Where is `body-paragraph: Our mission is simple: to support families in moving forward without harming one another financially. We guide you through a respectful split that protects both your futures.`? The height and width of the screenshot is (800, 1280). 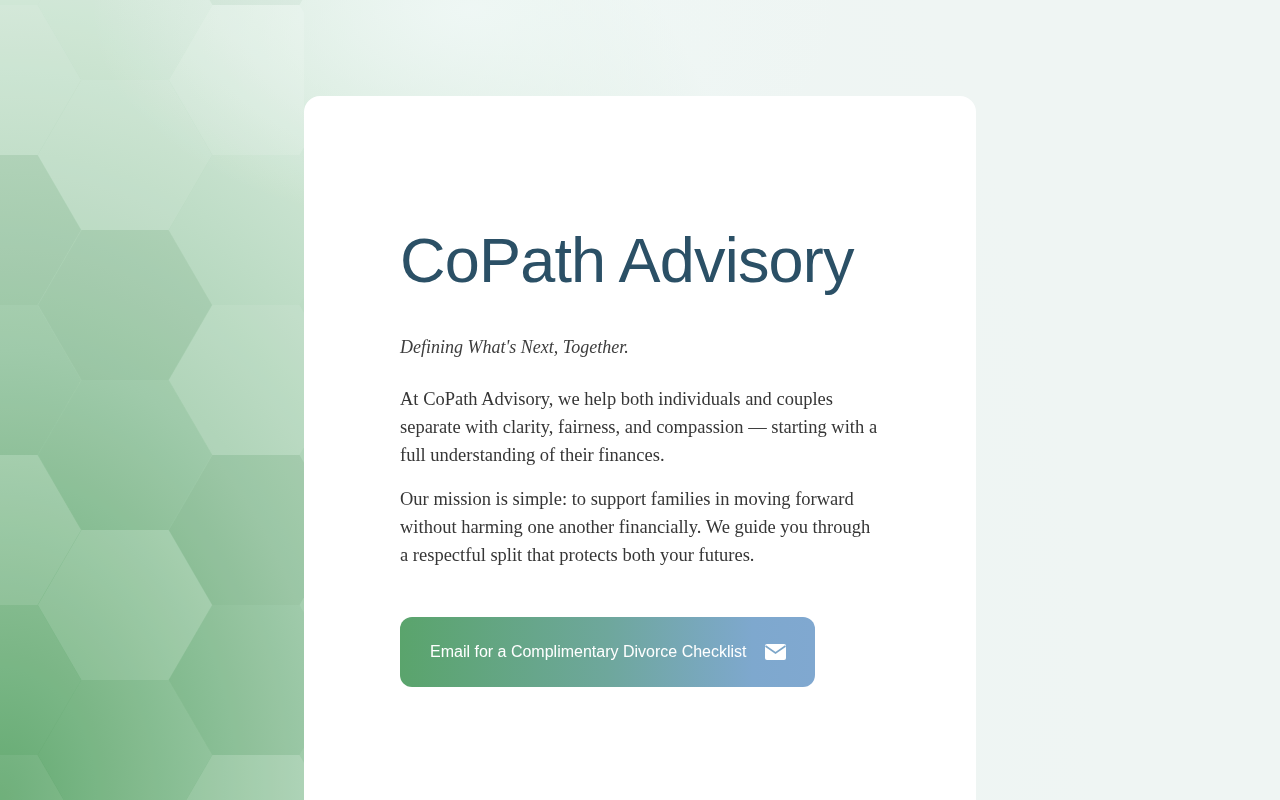 body-paragraph: Our mission is simple: to support families in moving forward without harming one another financially. We guide you through a respectful split that protects both your futures. is located at coordinates (636, 527).